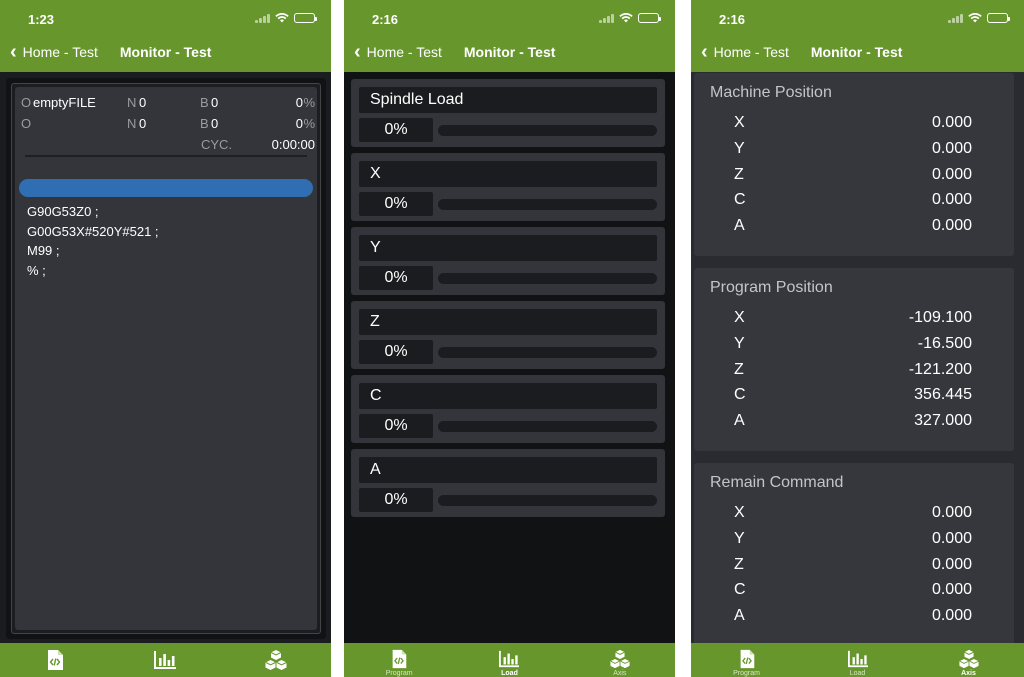 This screenshot has height=677, width=1024. What do you see at coordinates (508, 396) in the screenshot?
I see `load-name: C` at bounding box center [508, 396].